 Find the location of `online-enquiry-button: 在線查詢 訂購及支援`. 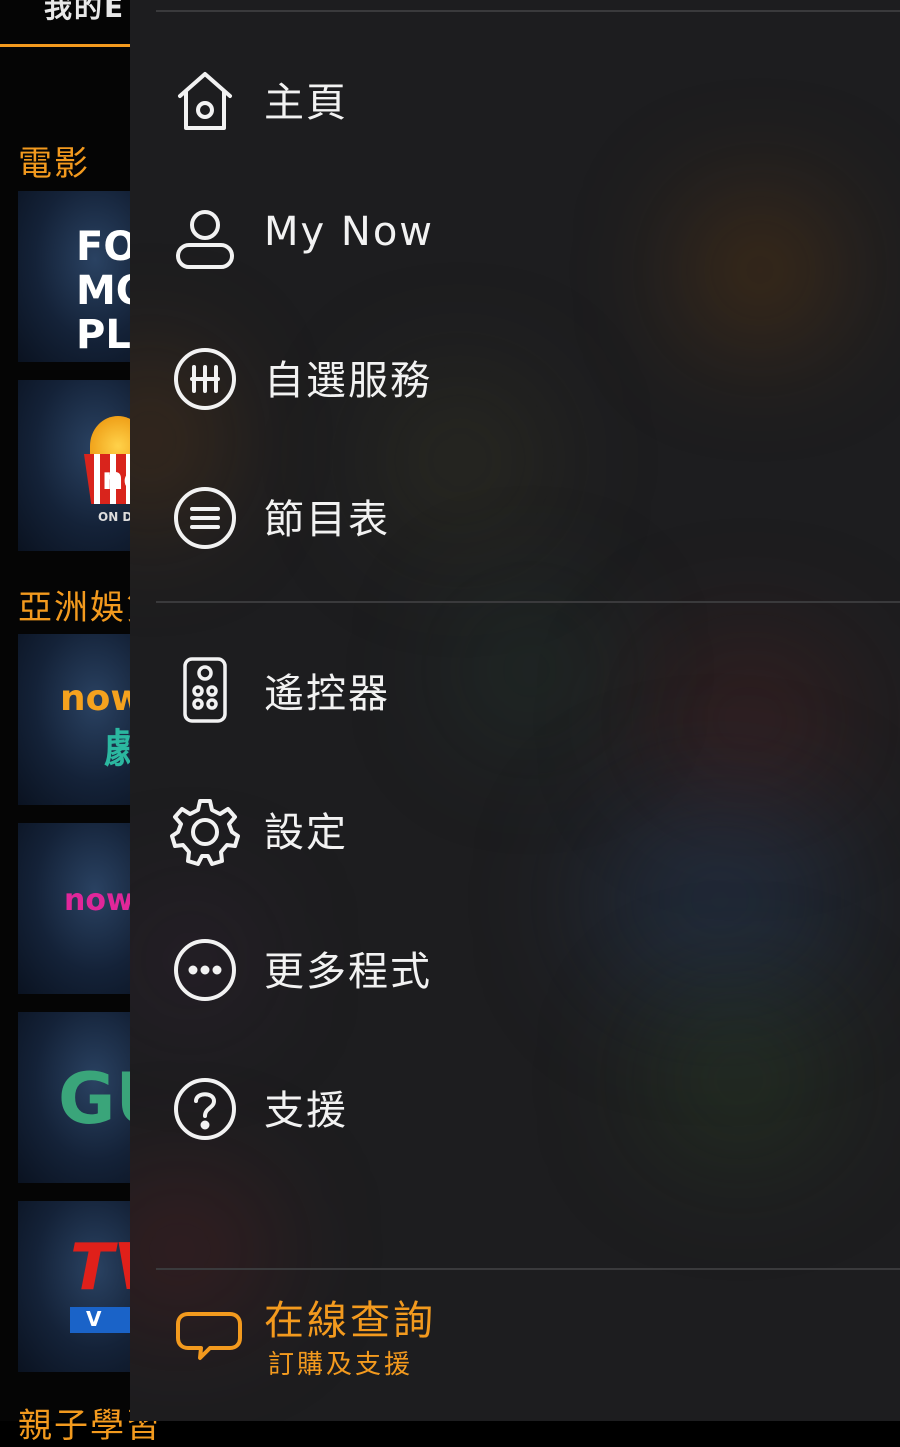

online-enquiry-button: 在線查詢 訂購及支援 is located at coordinates (515, 1335).